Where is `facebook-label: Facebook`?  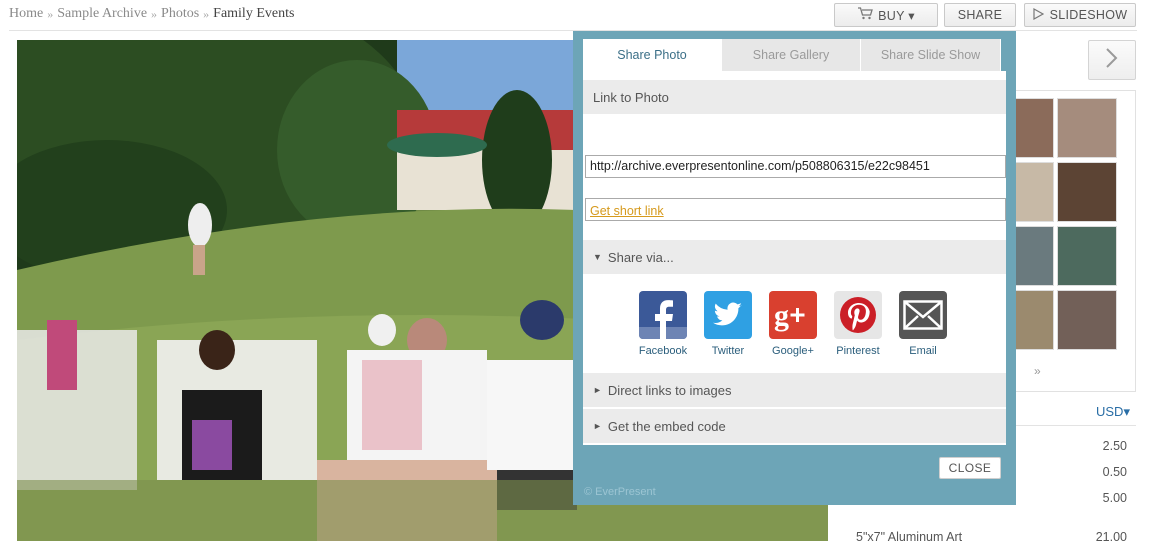 facebook-label: Facebook is located at coordinates (663, 351).